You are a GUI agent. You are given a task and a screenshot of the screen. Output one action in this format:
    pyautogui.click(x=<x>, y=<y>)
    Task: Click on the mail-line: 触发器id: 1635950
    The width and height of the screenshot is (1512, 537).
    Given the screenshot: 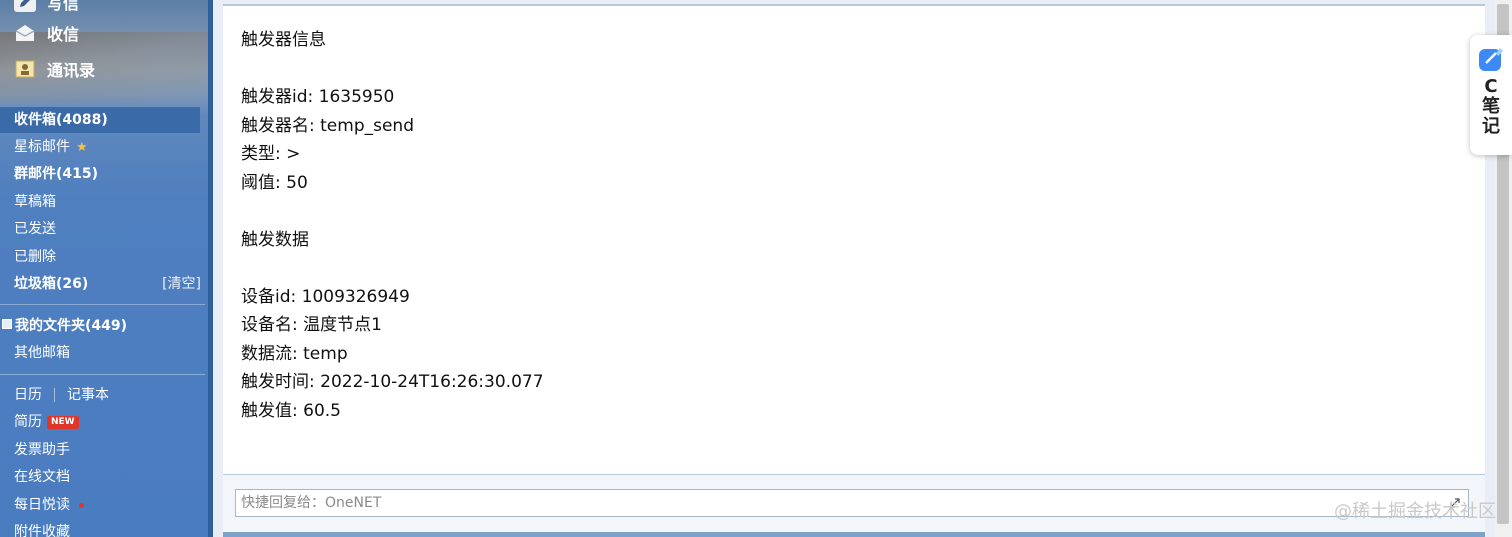 What is the action you would take?
    pyautogui.click(x=318, y=97)
    